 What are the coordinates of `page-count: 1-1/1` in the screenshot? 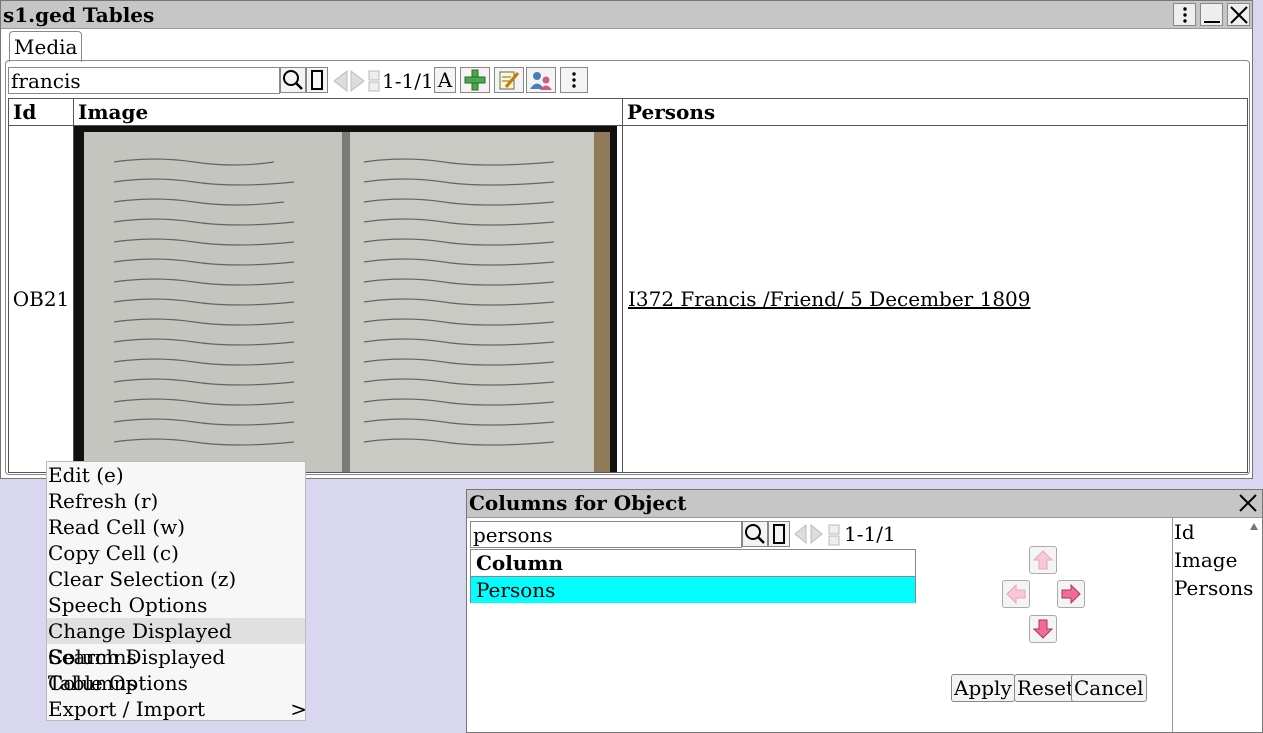 It's located at (408, 81).